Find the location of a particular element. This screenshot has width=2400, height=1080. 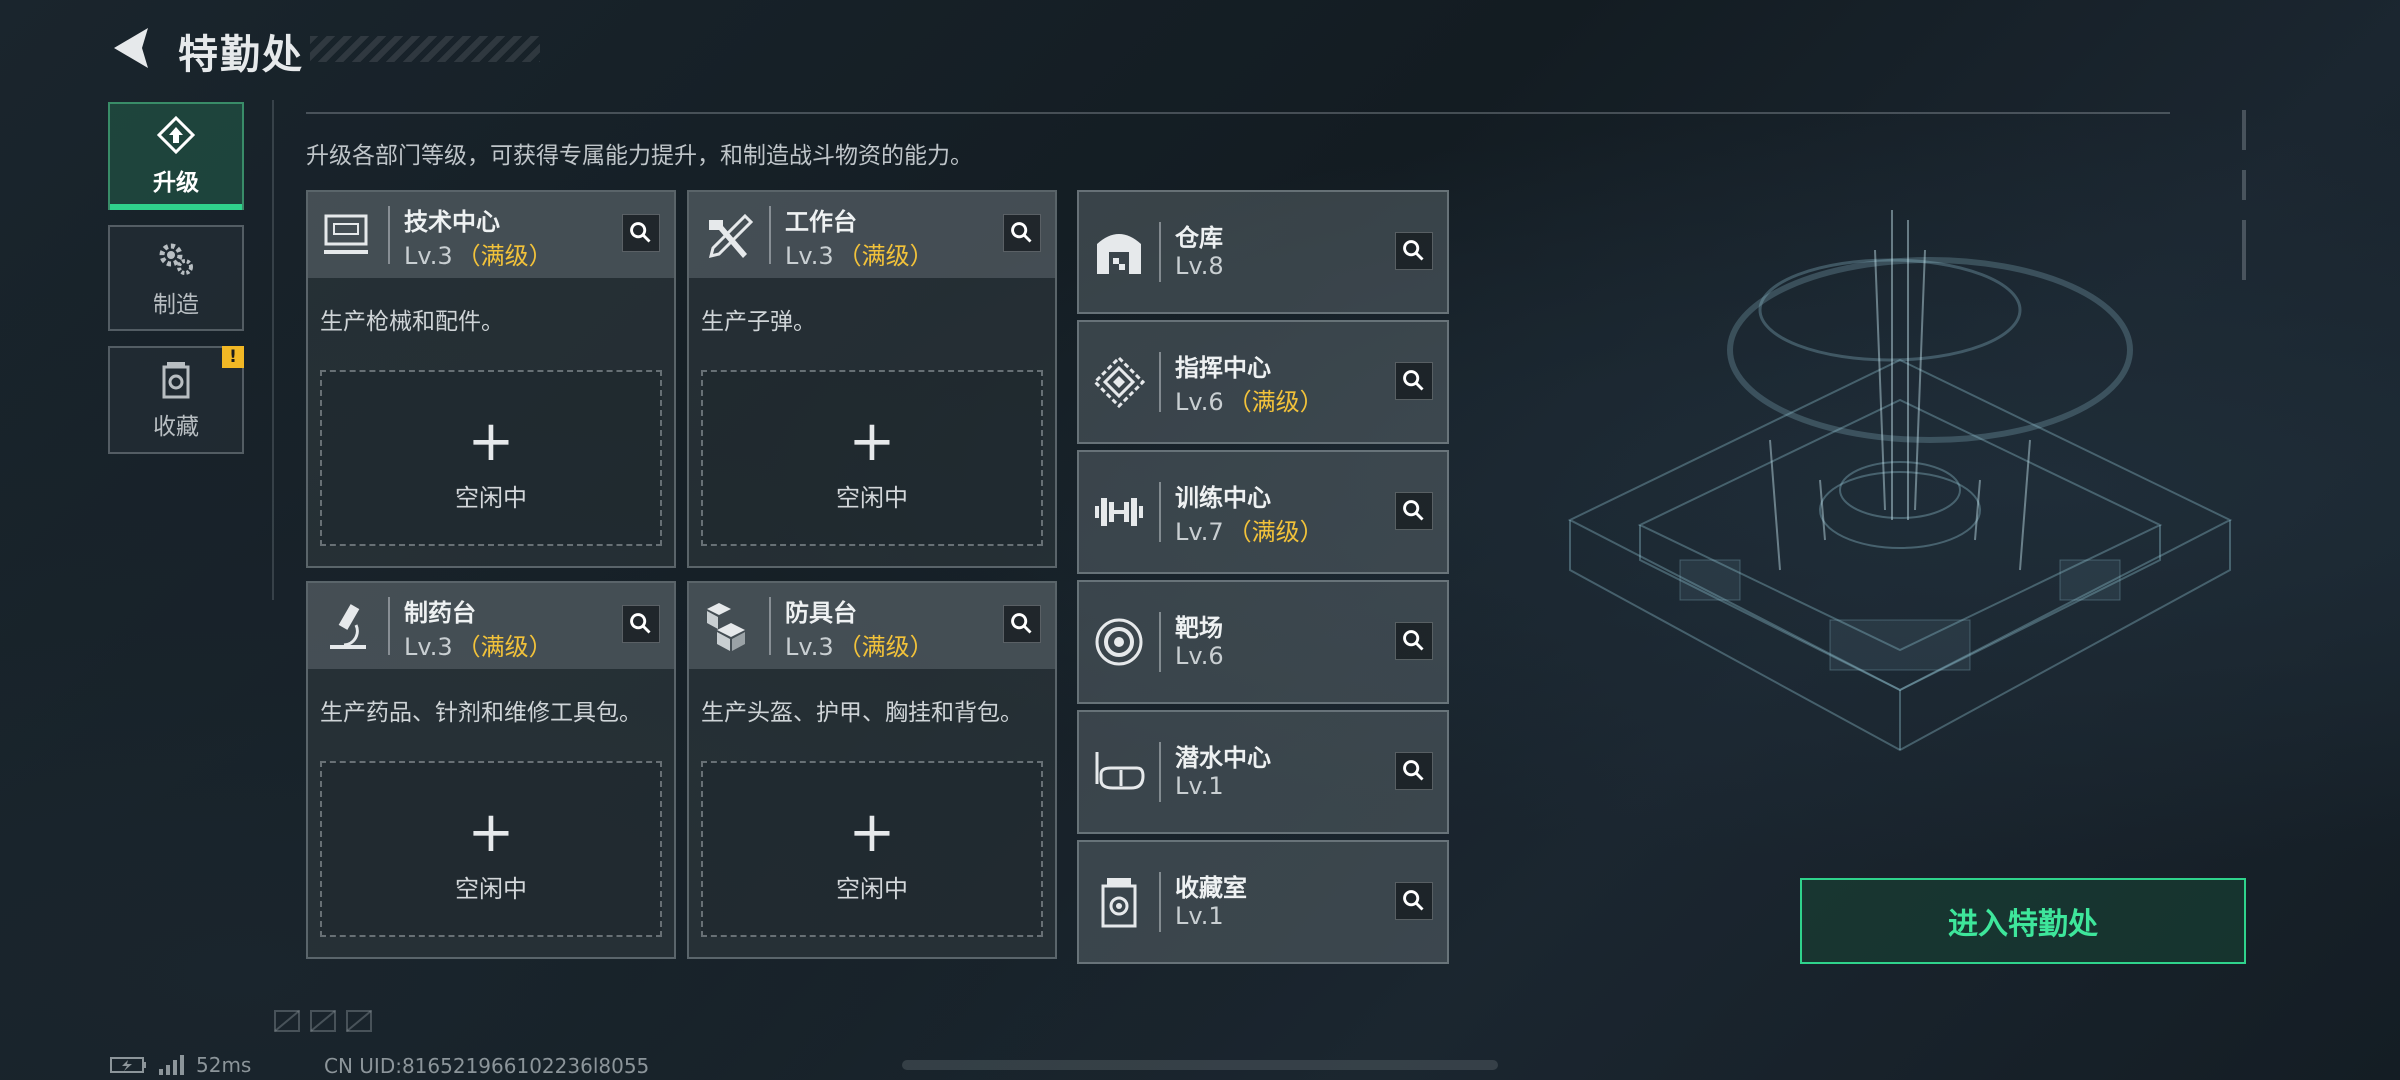

facility-card-shooting-range: 靶场 Lv.6 is located at coordinates (1263, 642).